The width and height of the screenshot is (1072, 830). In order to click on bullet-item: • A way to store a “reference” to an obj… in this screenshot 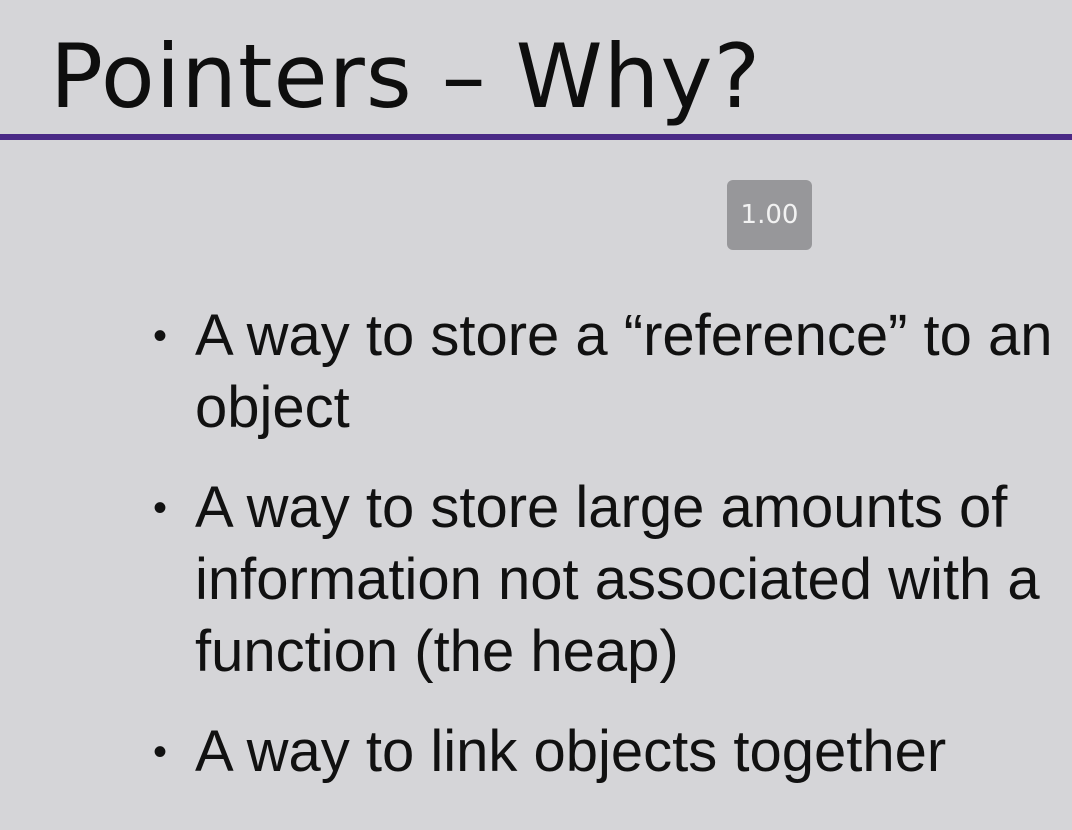, I will do `click(604, 372)`.